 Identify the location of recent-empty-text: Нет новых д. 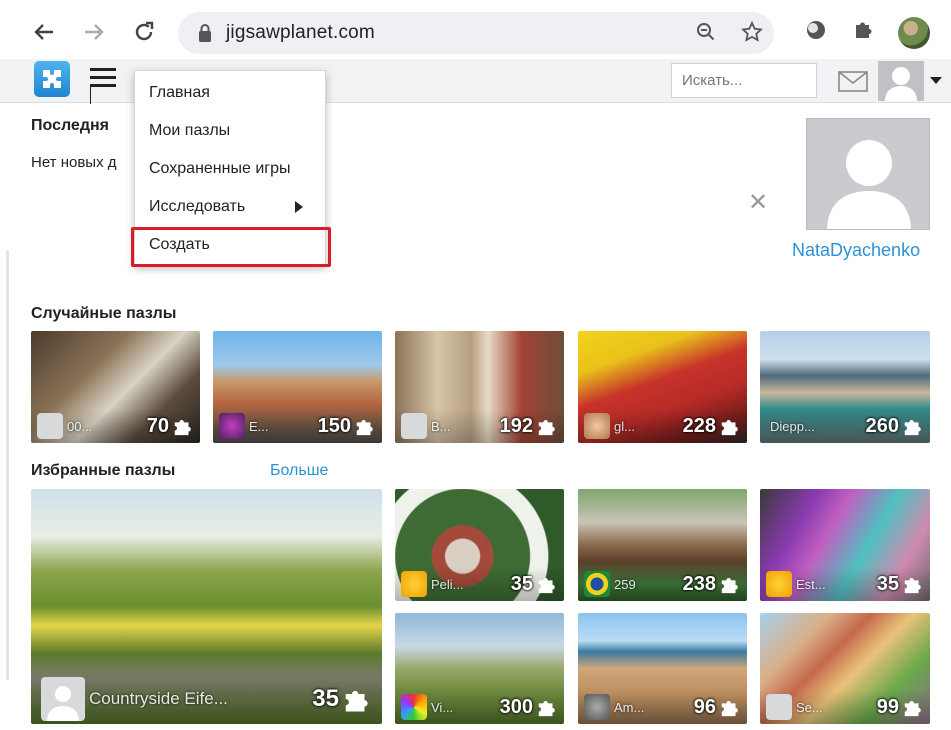
(74, 162).